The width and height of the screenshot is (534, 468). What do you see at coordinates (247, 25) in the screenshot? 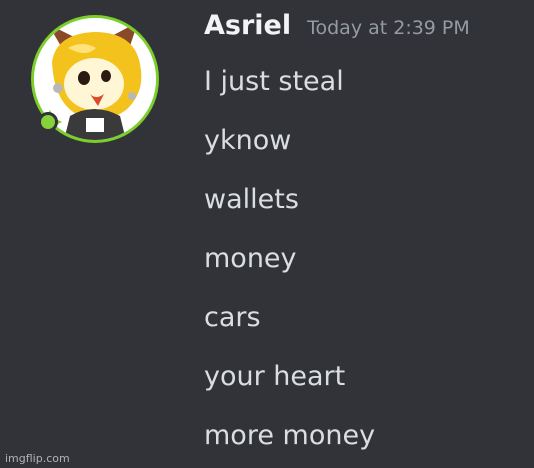
I see `author-username: Asriel` at bounding box center [247, 25].